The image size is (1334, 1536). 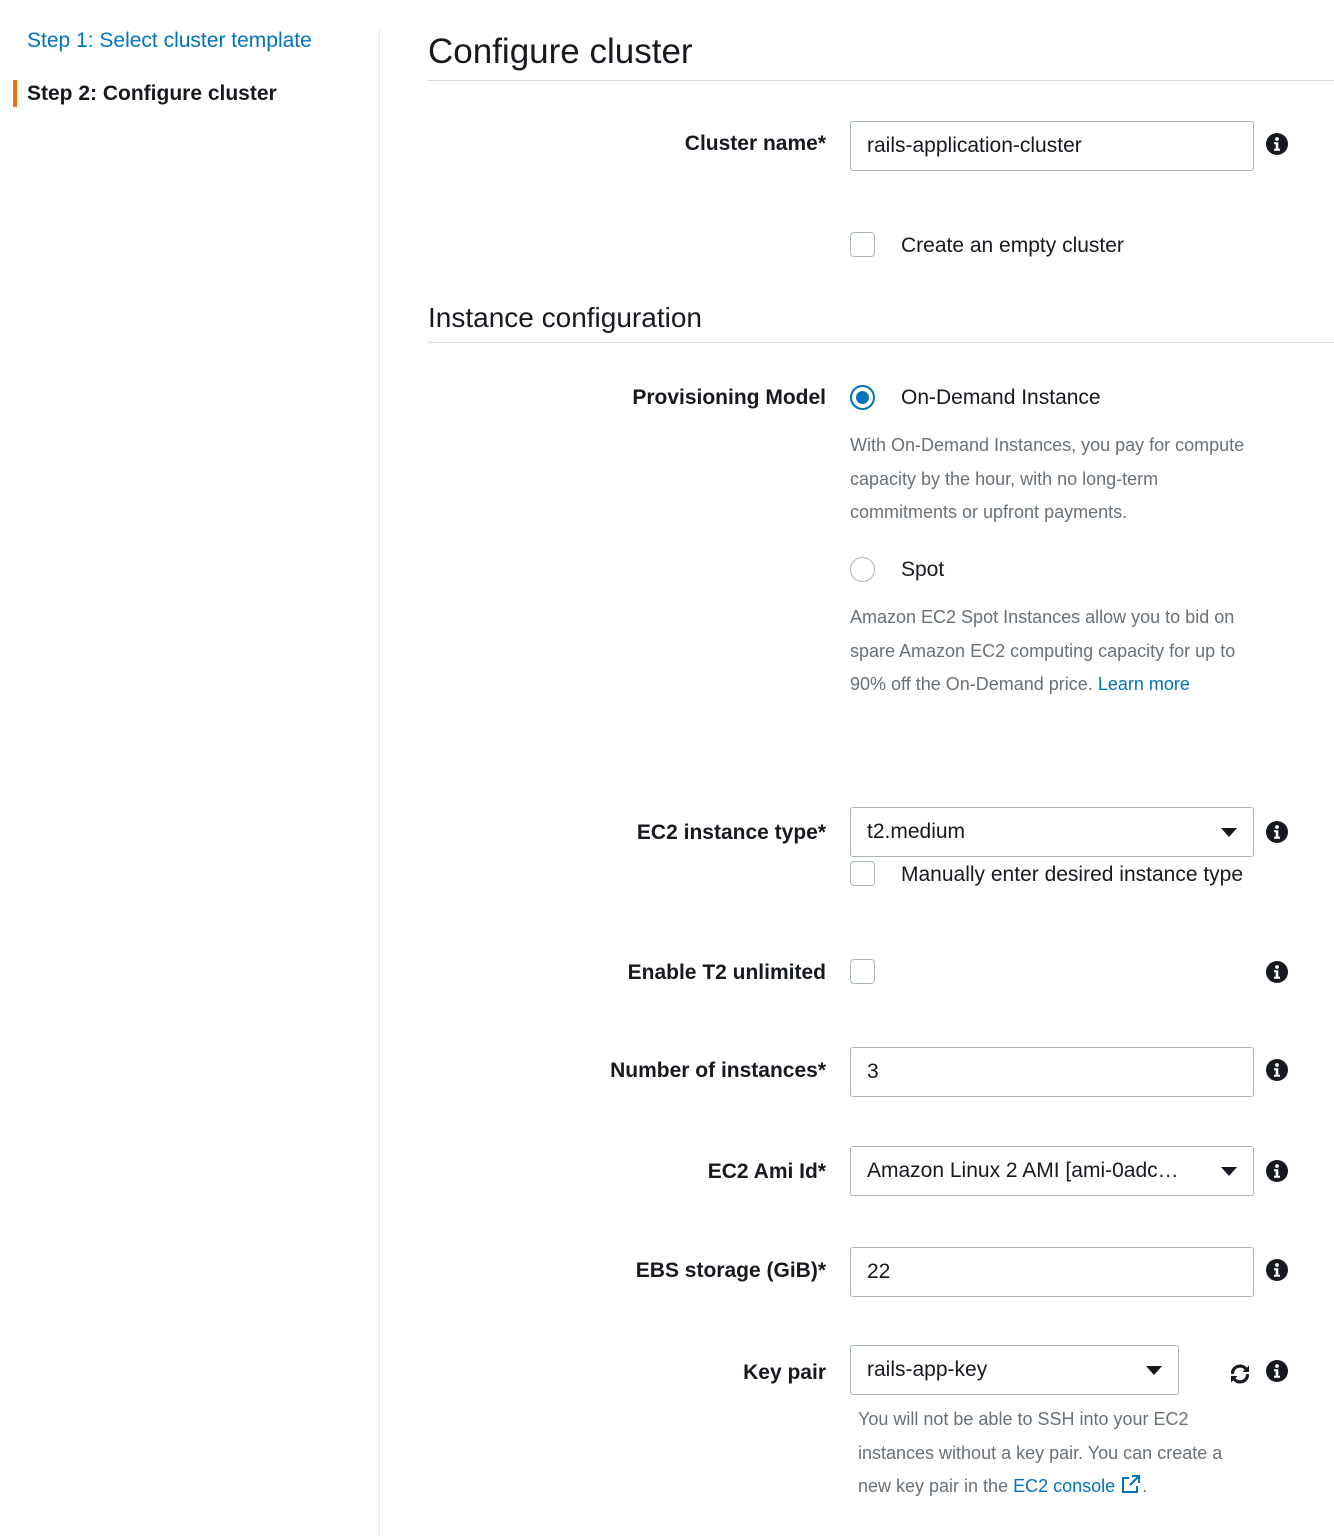 I want to click on num-instances-input, so click(x=1052, y=1072).